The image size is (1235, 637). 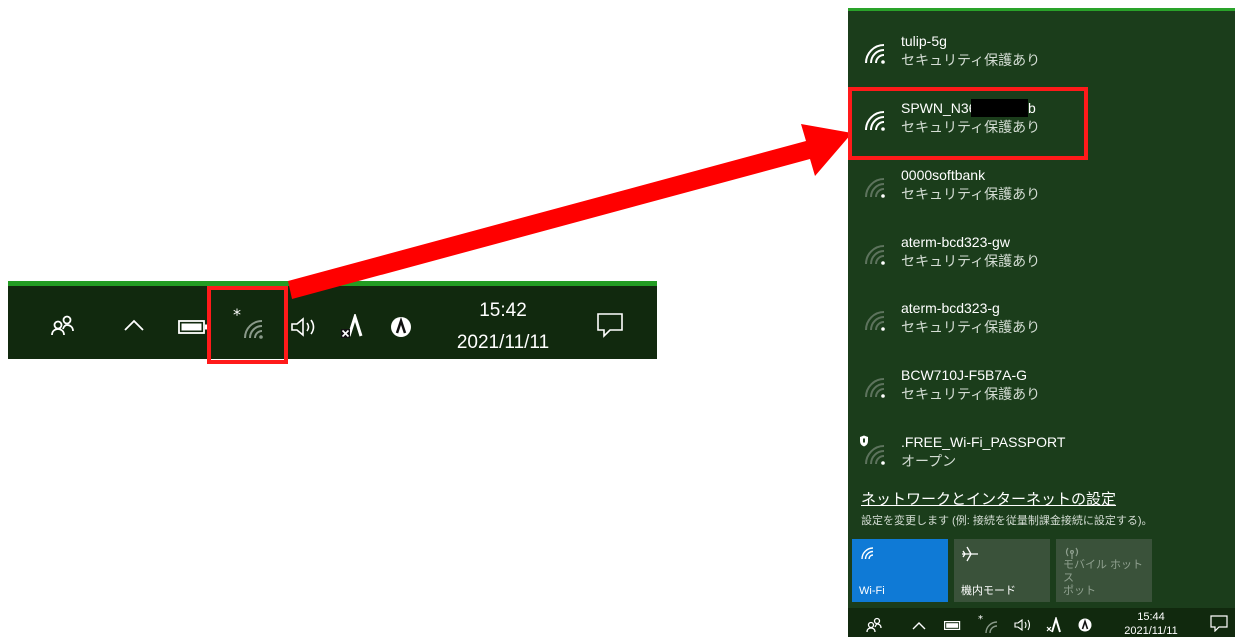 I want to click on network-ssid: aterm-bcd323-g, so click(x=950, y=308).